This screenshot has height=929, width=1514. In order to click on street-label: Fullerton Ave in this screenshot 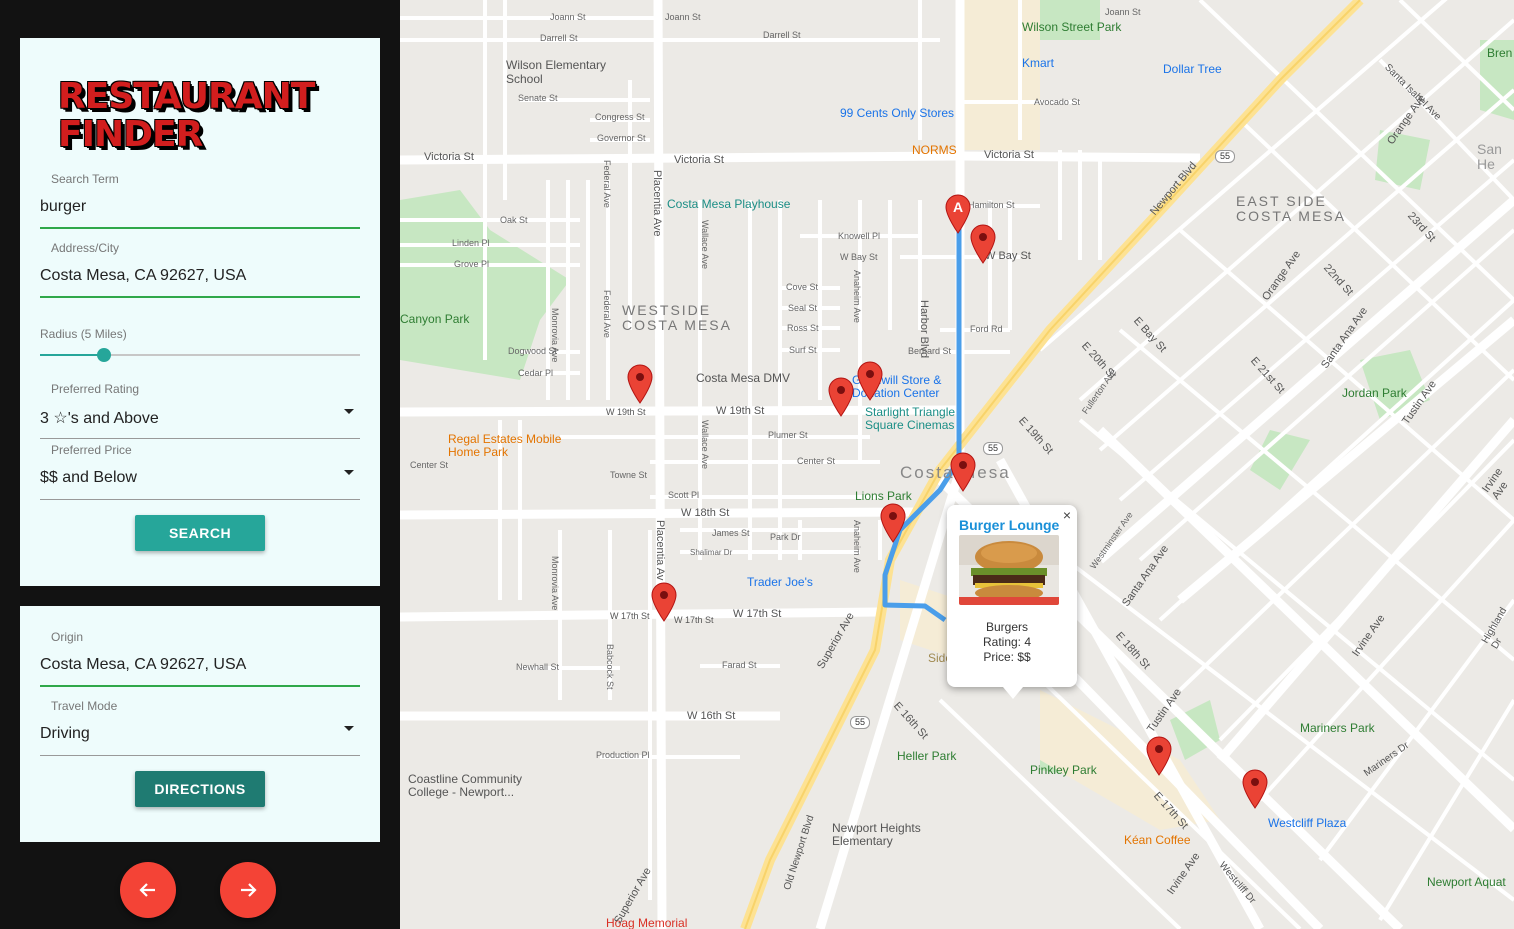, I will do `click(1099, 391)`.